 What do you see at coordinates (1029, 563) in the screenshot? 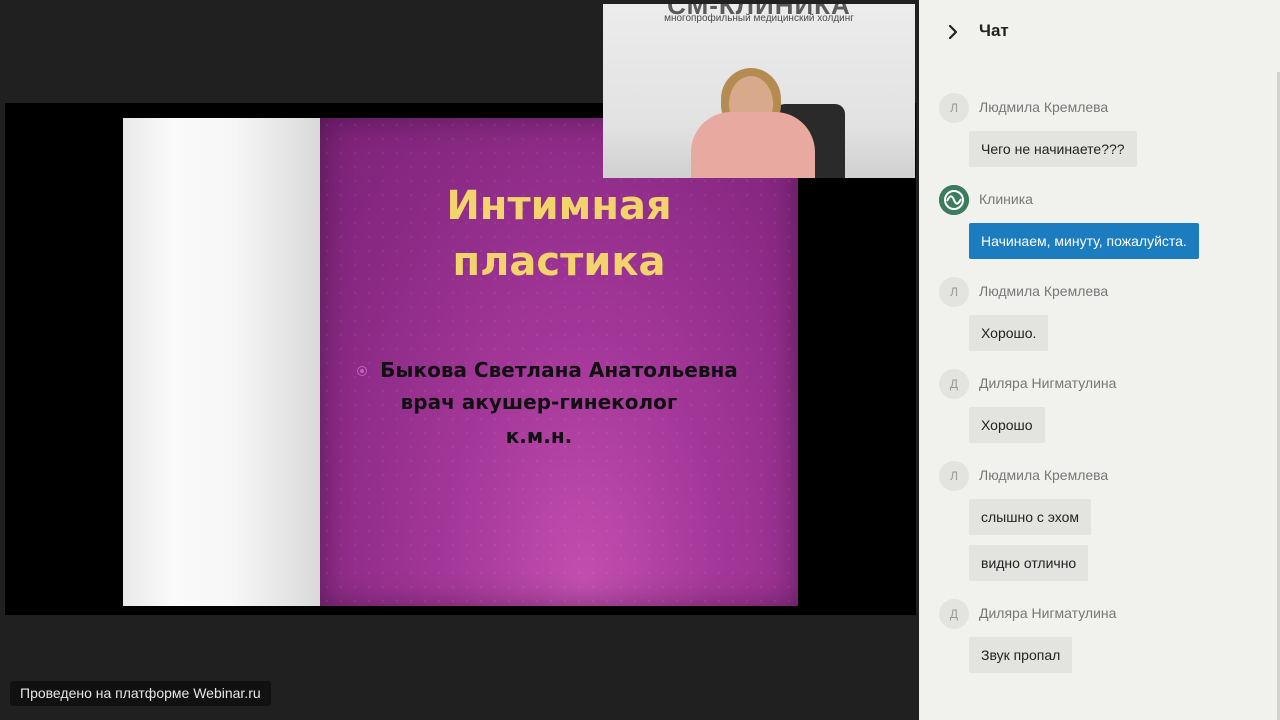
I see `message-text: видно отлично` at bounding box center [1029, 563].